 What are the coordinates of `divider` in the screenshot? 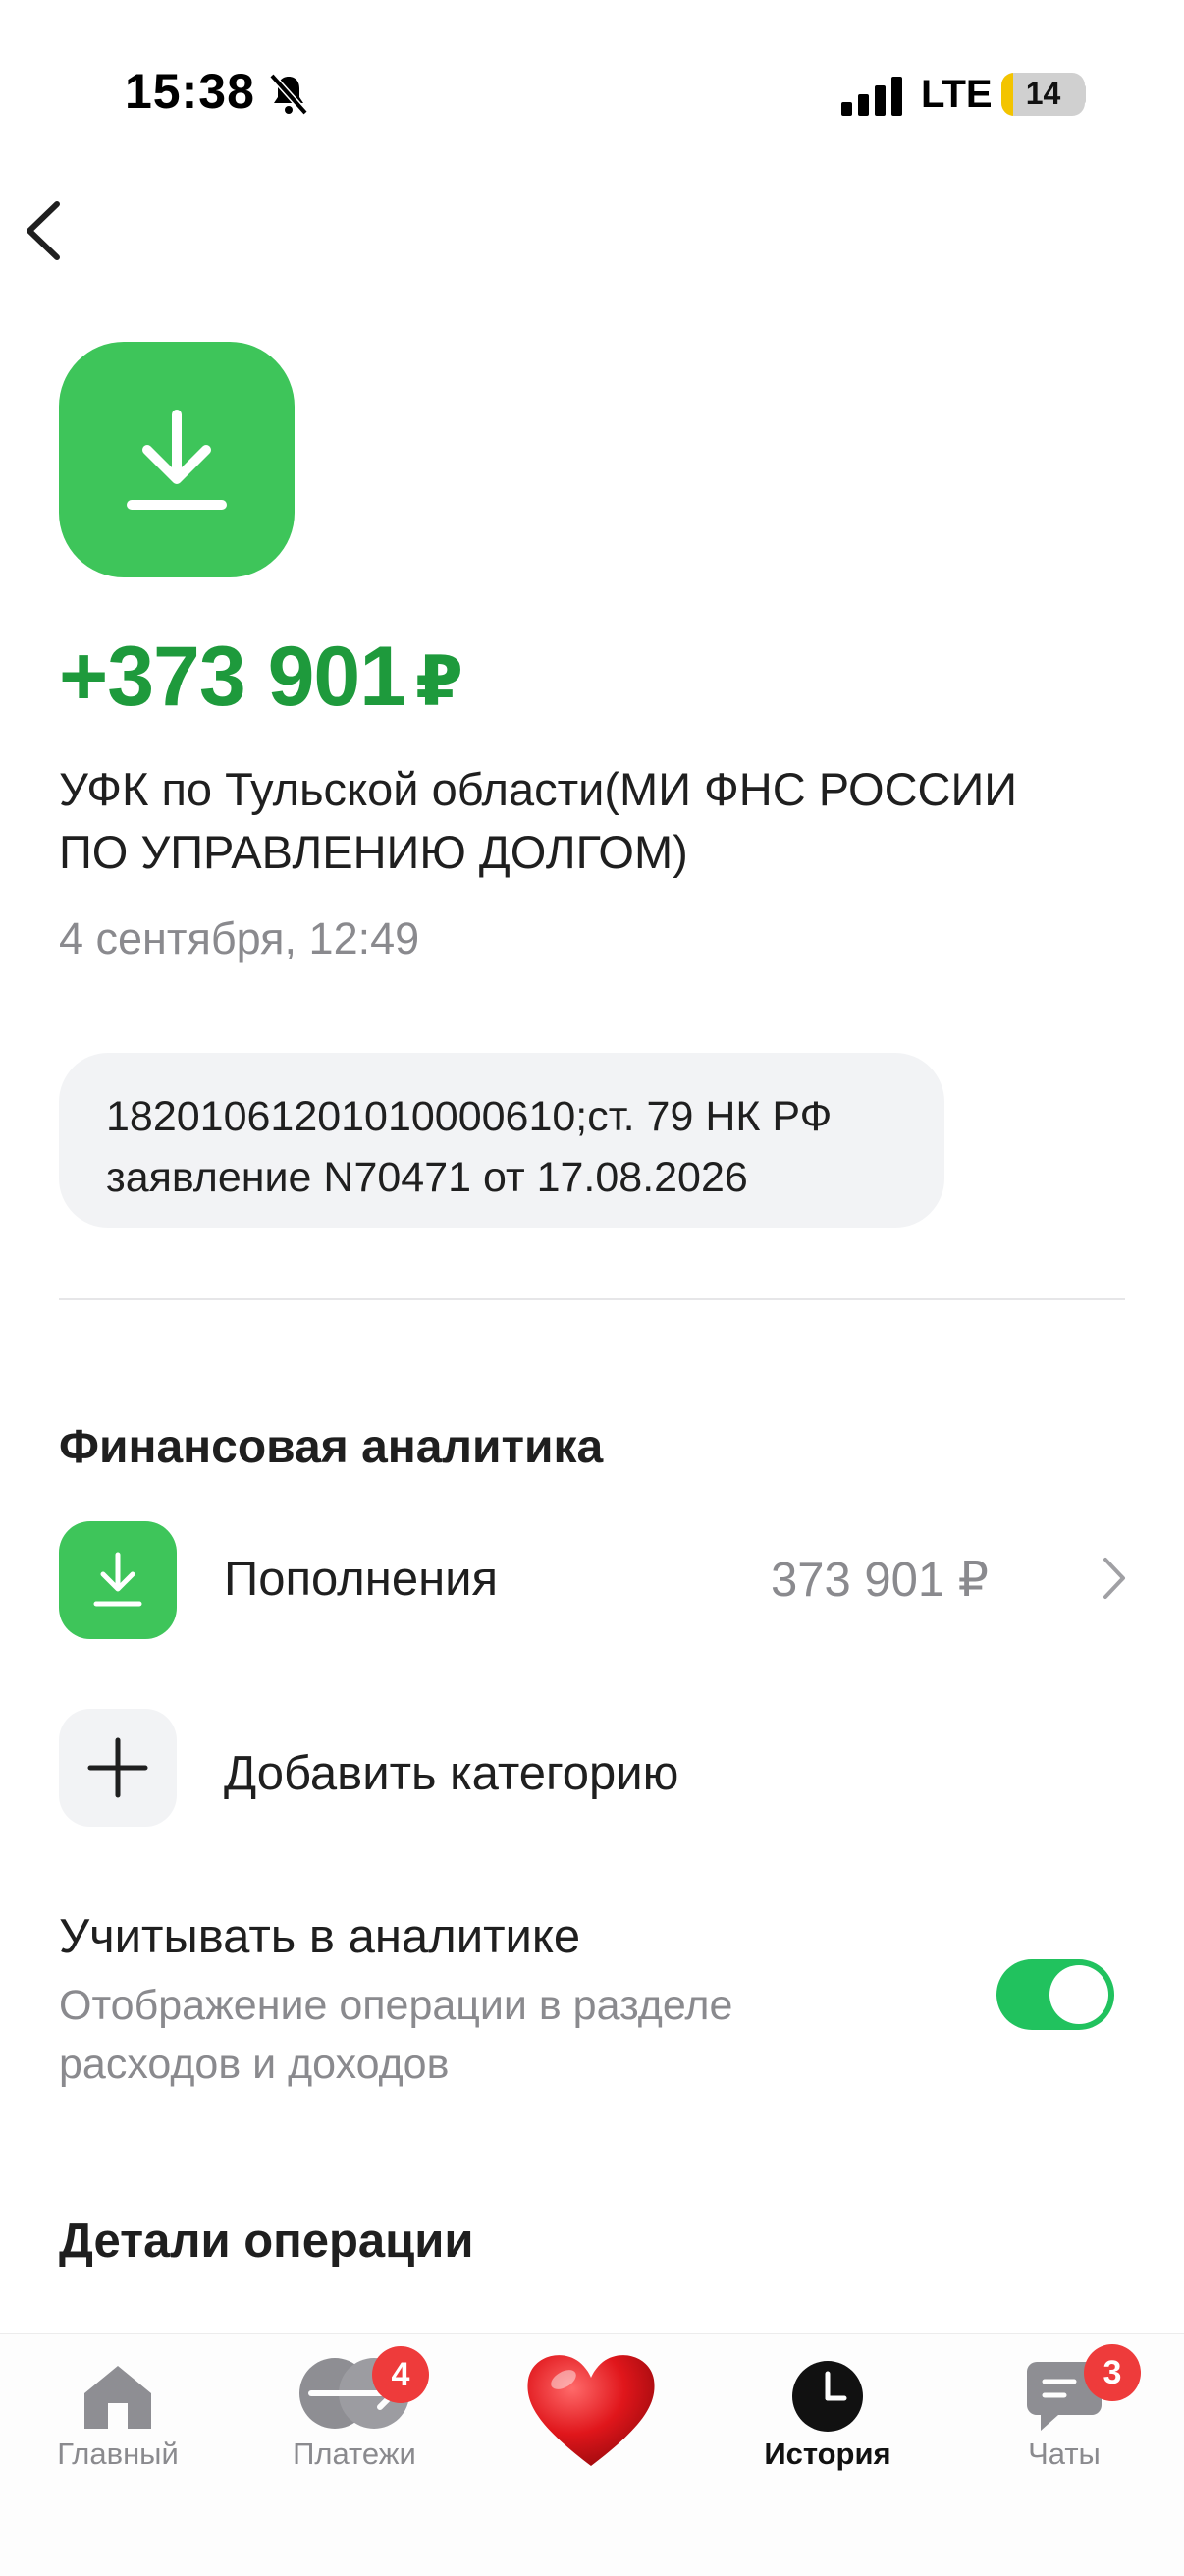 It's located at (592, 1299).